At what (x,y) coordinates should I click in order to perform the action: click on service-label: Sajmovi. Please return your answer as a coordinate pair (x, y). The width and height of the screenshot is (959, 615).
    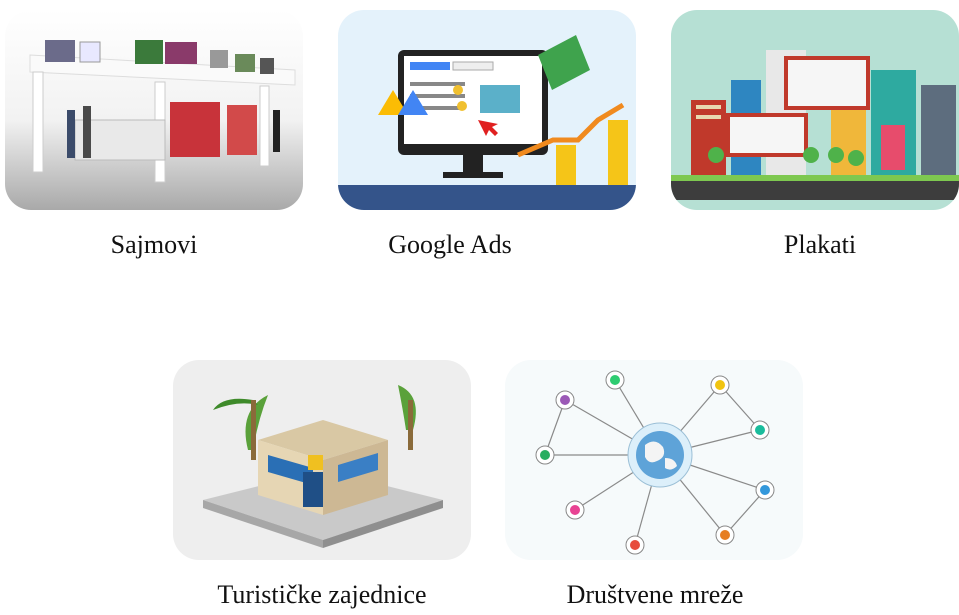
    Looking at the image, I should click on (154, 244).